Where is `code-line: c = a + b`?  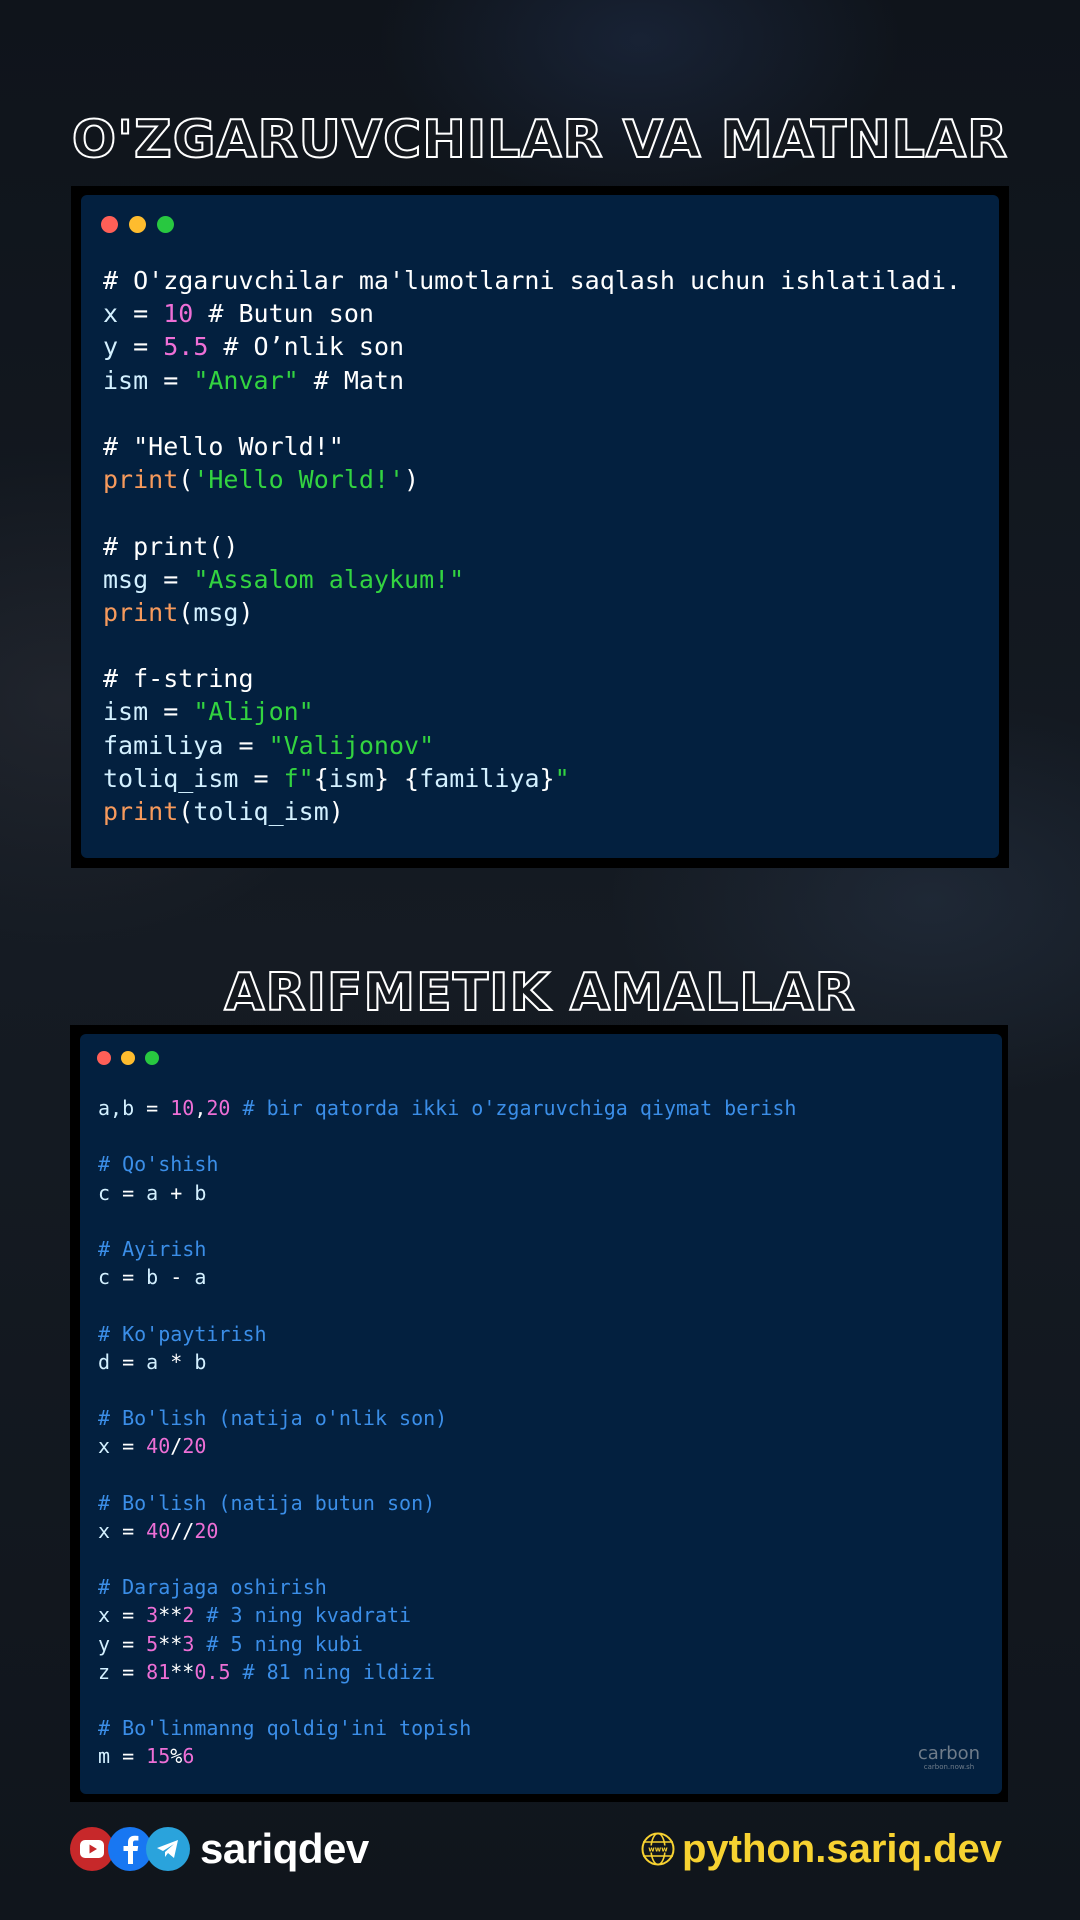
code-line: c = a + b is located at coordinates (447, 1193).